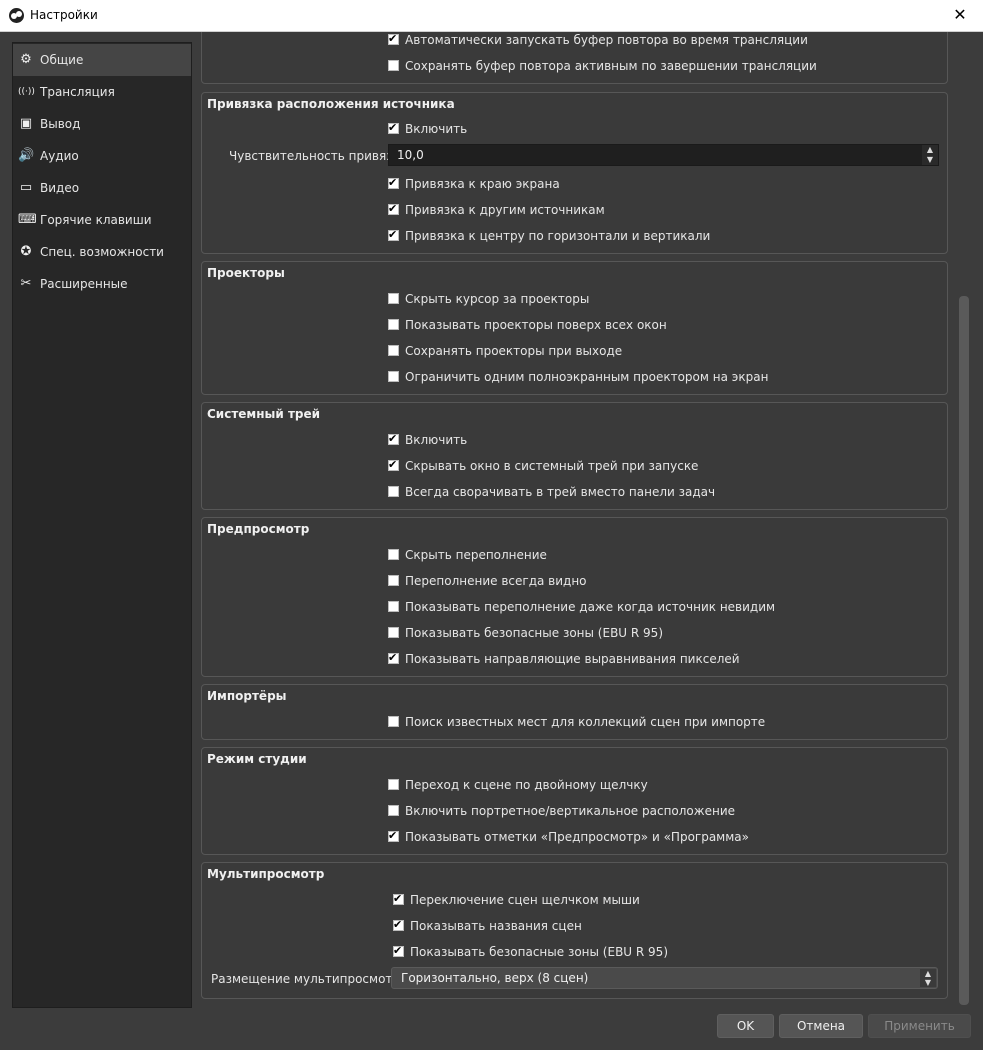 The image size is (983, 1050). I want to click on tools-icon: ✂, so click(26, 283).